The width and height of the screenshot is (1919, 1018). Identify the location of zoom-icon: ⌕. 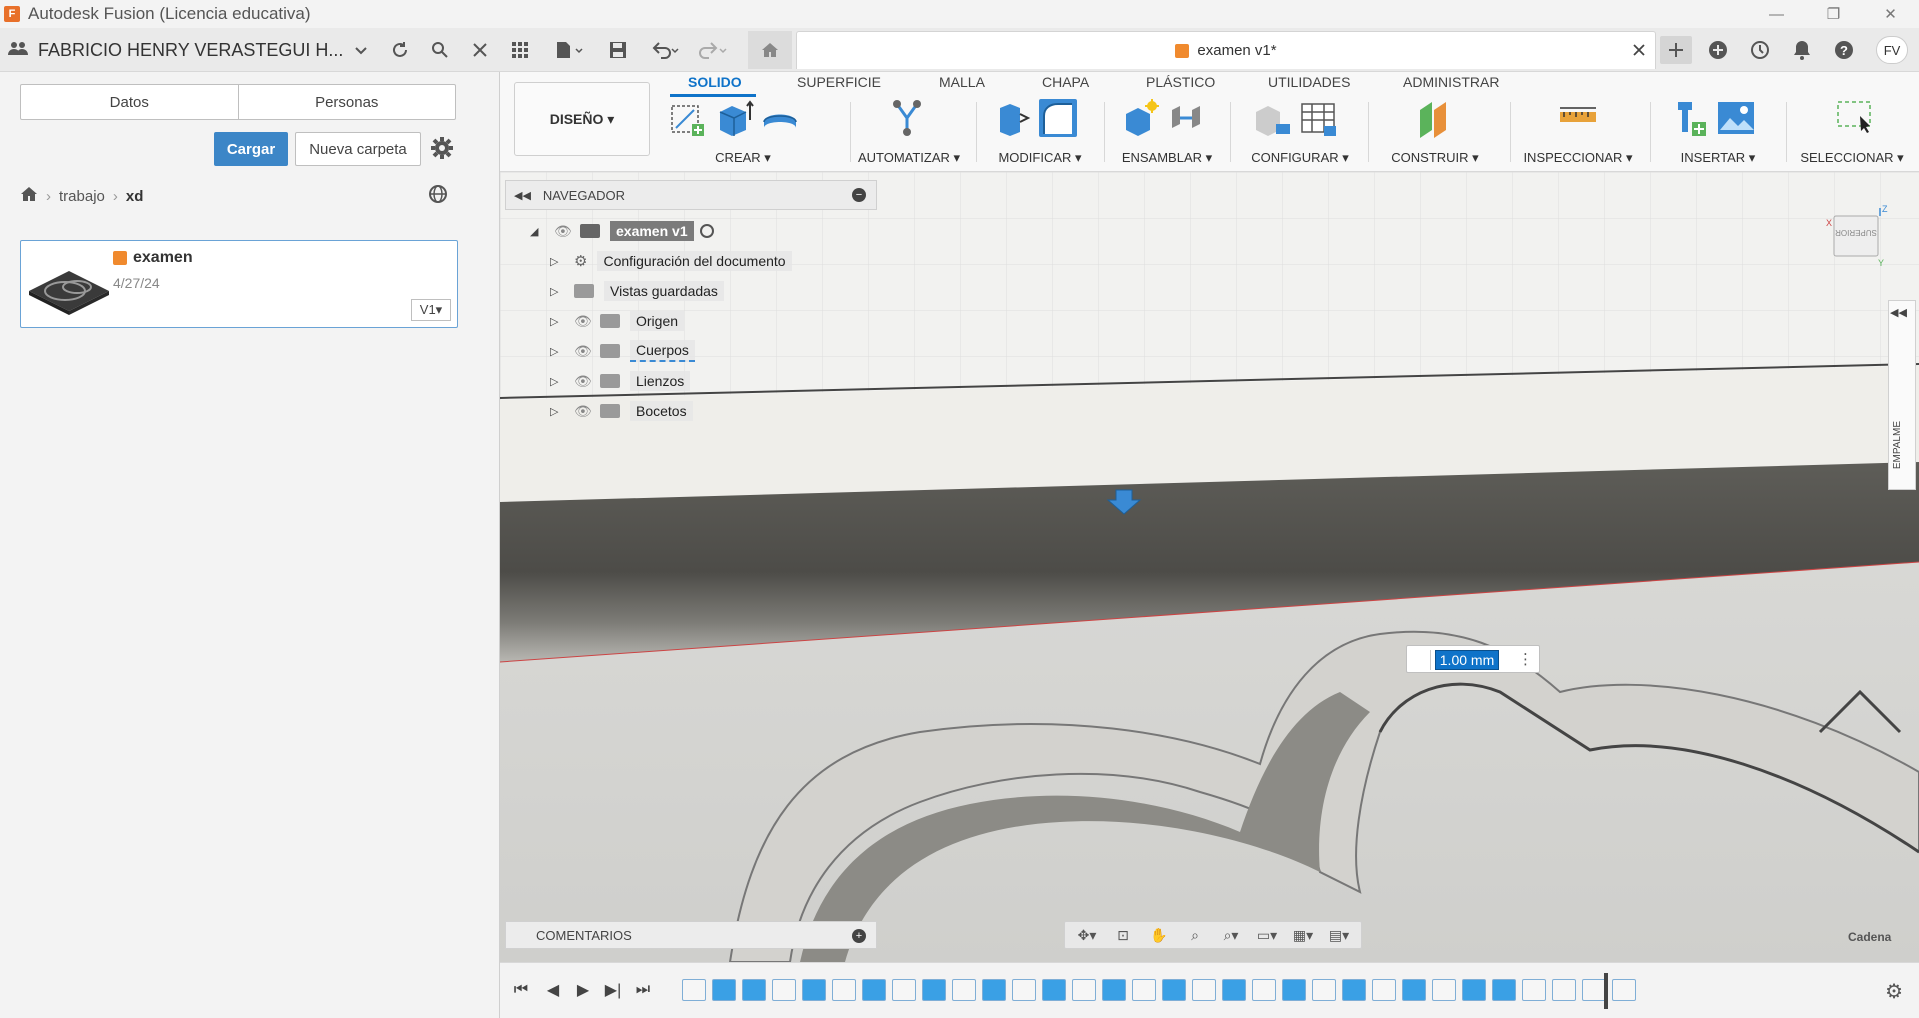
(1195, 935).